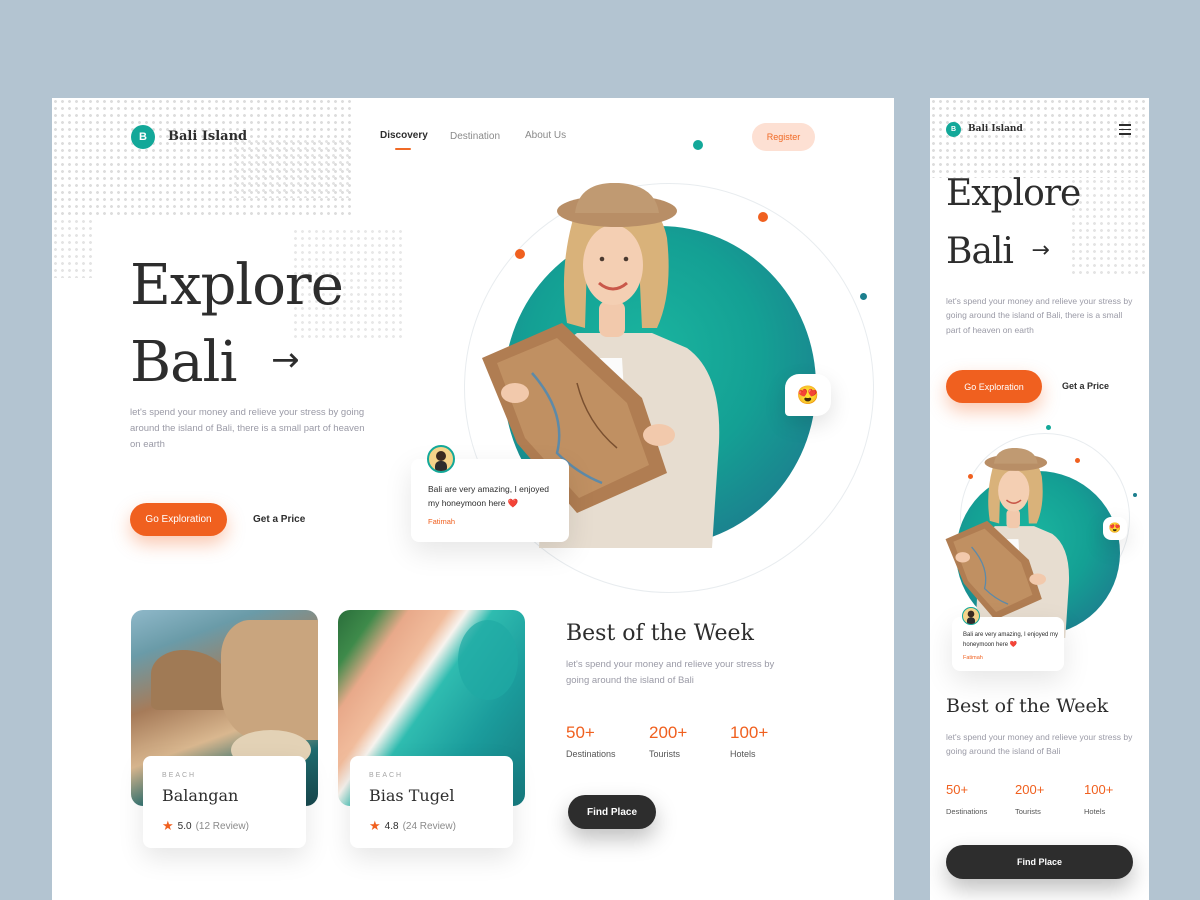 Image resolution: width=1200 pixels, height=900 pixels. I want to click on destination-name: Balangan, so click(200, 795).